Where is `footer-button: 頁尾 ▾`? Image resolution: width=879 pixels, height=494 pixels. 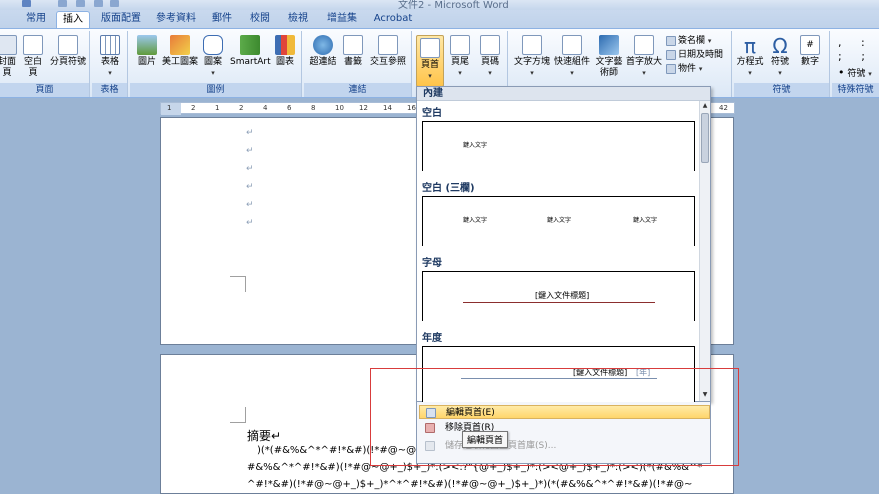
footer-button: 頁尾 ▾ is located at coordinates (460, 57).